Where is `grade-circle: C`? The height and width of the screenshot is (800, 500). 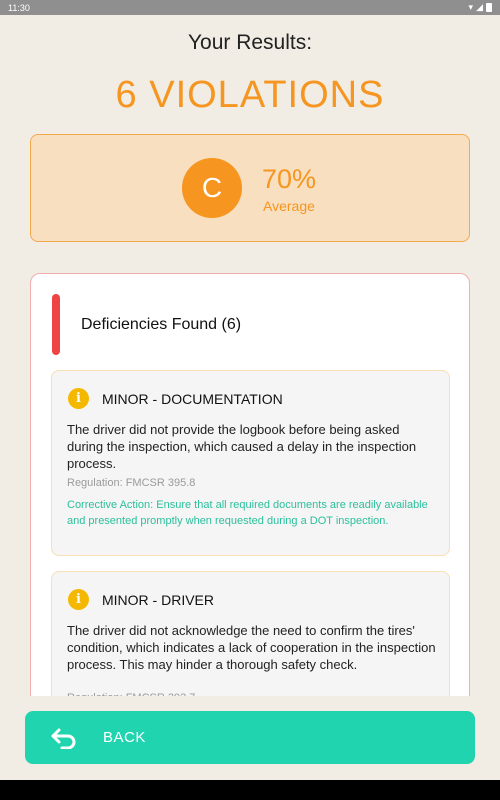 grade-circle: C is located at coordinates (212, 188).